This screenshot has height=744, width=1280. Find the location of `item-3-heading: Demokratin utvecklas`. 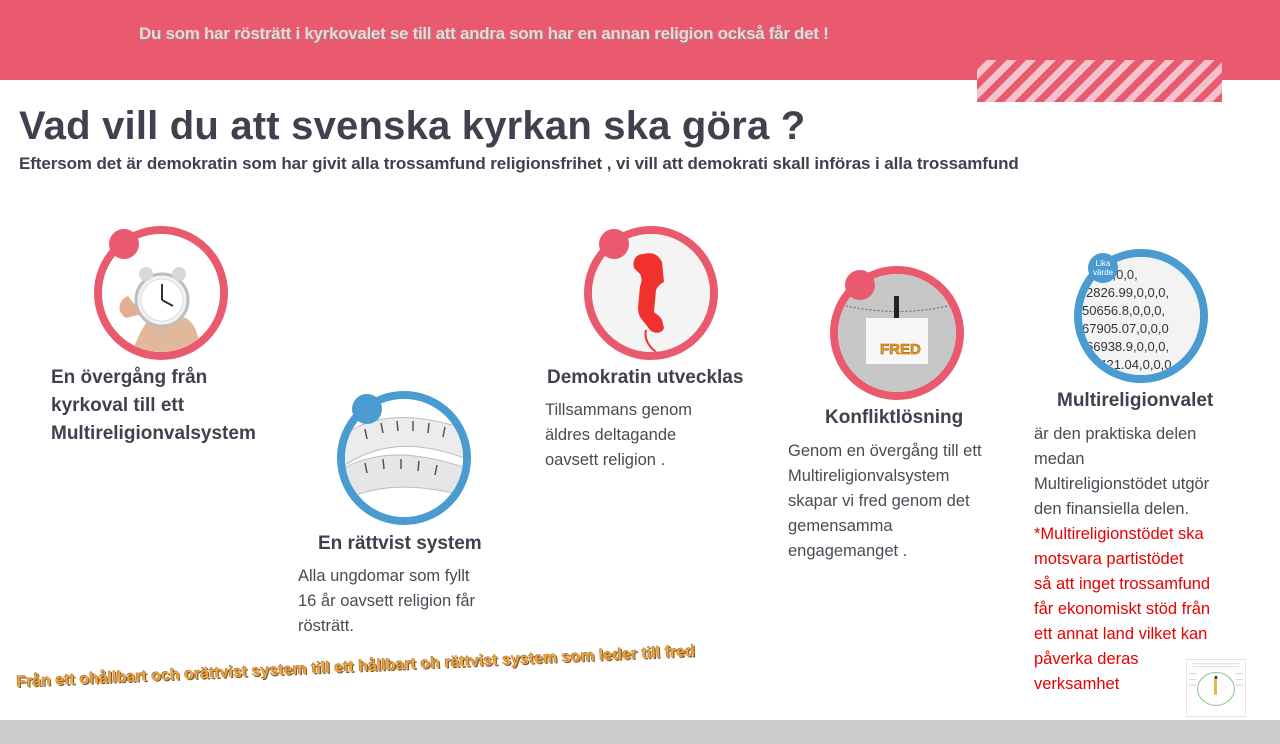

item-3-heading: Demokratin utvecklas is located at coordinates (645, 377).